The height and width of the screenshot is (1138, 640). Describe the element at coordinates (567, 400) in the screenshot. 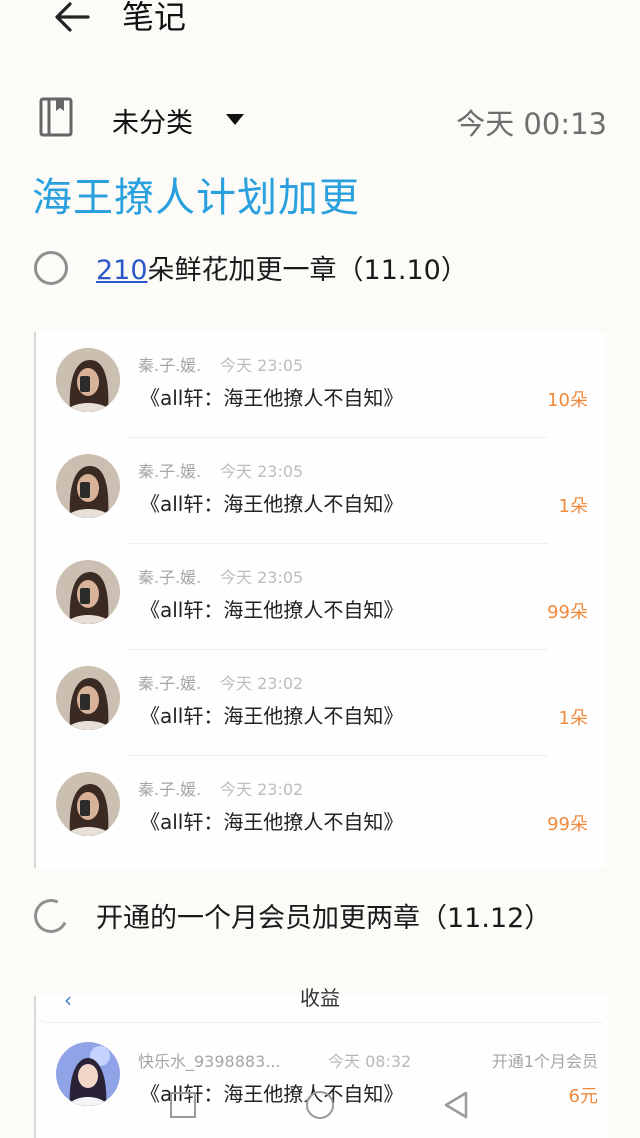

I see `gift-amount: 10朵` at that location.